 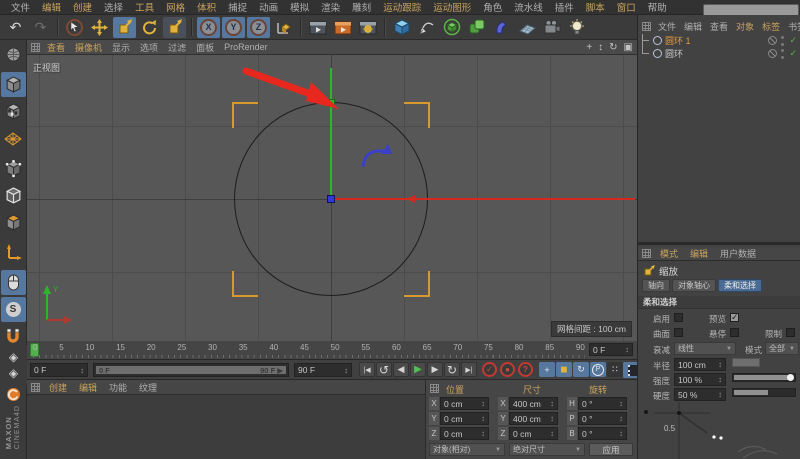 What do you see at coordinates (764, 377) in the screenshot?
I see `strength-slider` at bounding box center [764, 377].